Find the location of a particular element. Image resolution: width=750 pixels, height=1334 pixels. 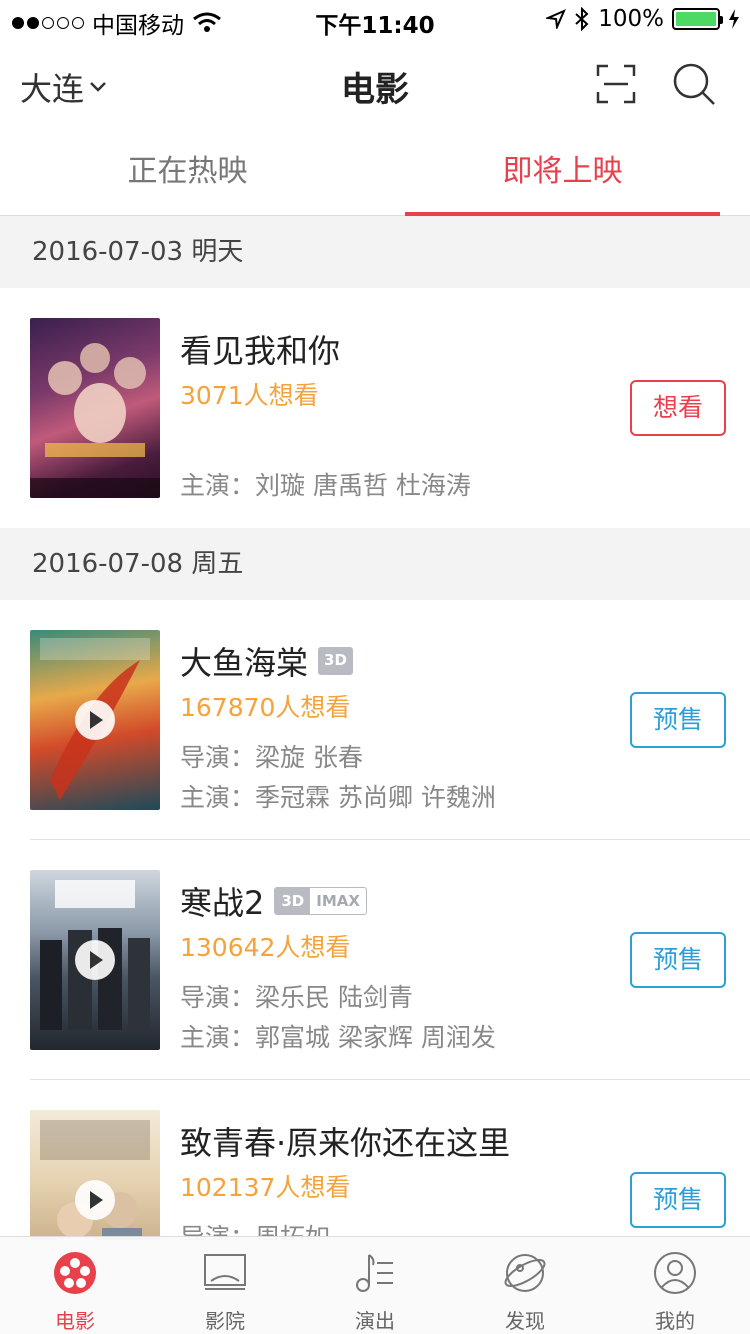

want-count: 167870人想看 is located at coordinates (265, 707).